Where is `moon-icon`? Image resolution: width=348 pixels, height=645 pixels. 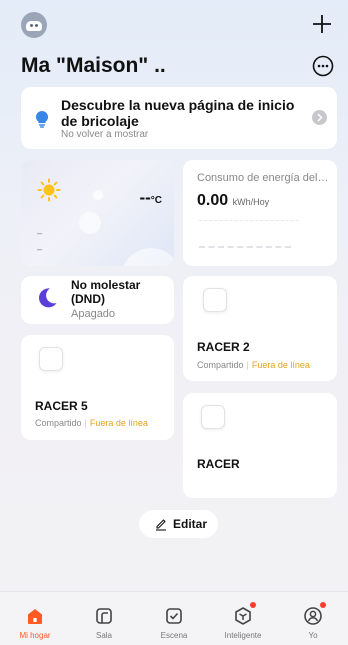
moon-icon is located at coordinates (47, 298).